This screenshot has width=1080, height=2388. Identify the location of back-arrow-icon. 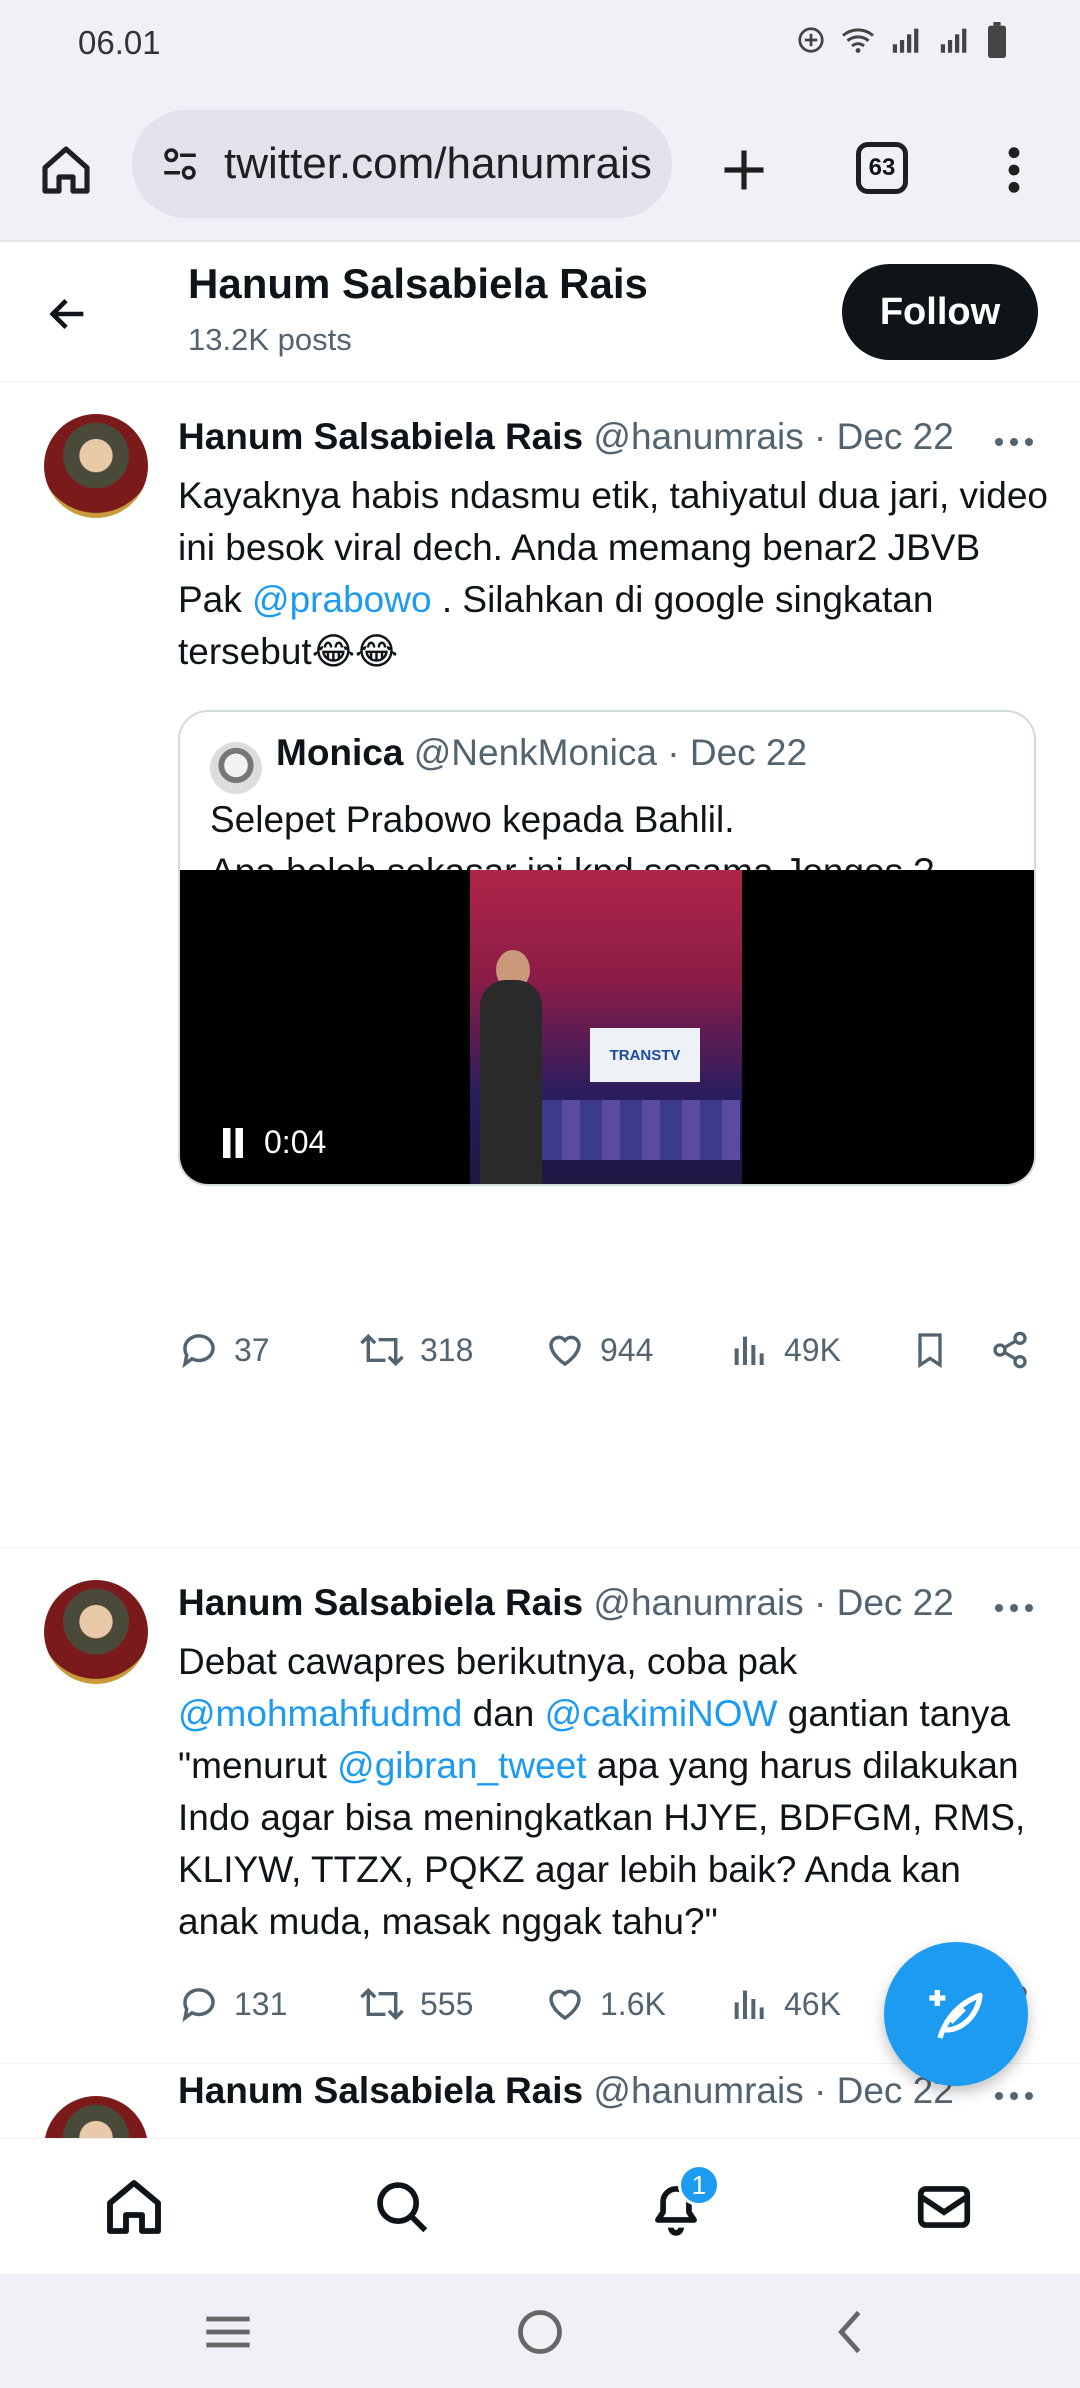
(68, 314).